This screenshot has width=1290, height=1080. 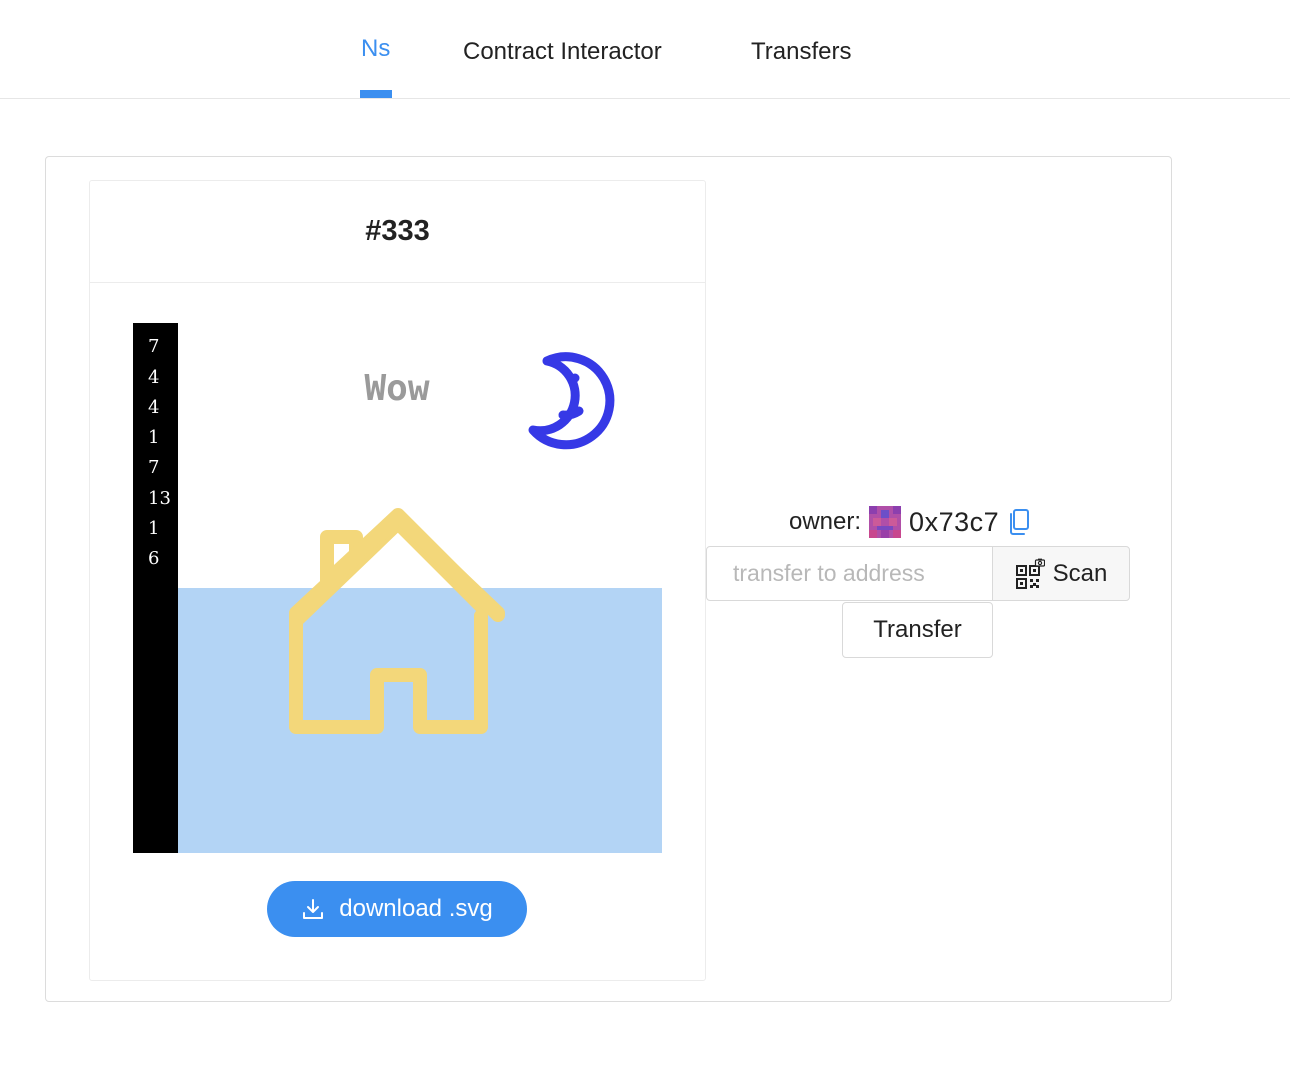 What do you see at coordinates (153, 558) in the screenshot?
I see `artwork-number: 6` at bounding box center [153, 558].